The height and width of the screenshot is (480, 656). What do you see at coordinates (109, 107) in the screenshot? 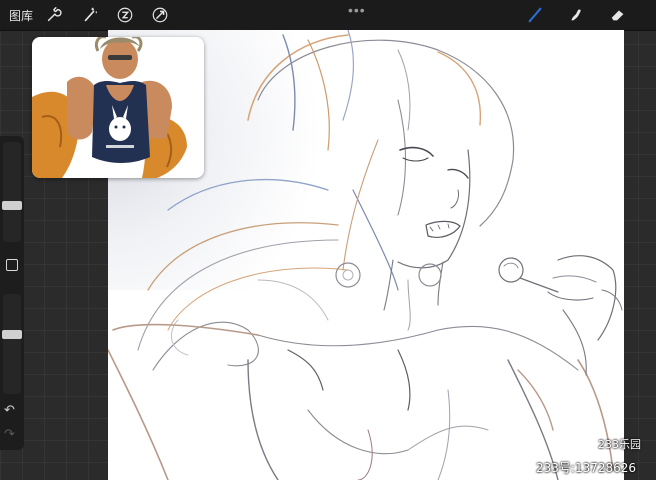
I see `reference-image` at bounding box center [109, 107].